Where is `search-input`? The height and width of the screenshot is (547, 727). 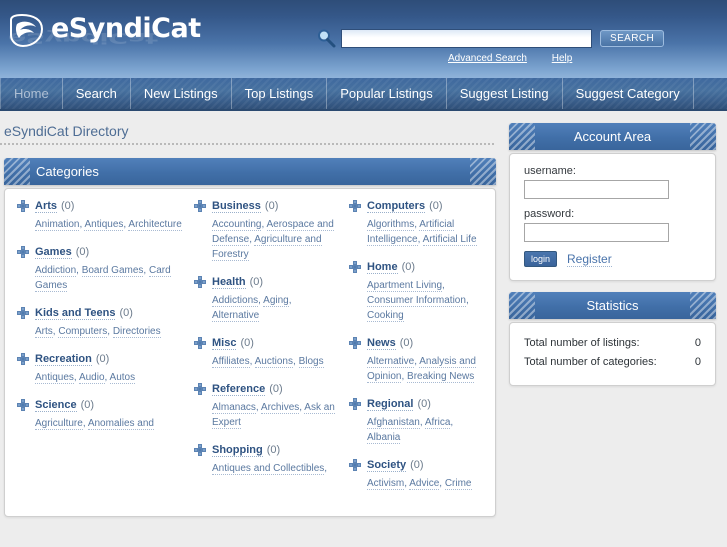 search-input is located at coordinates (466, 38).